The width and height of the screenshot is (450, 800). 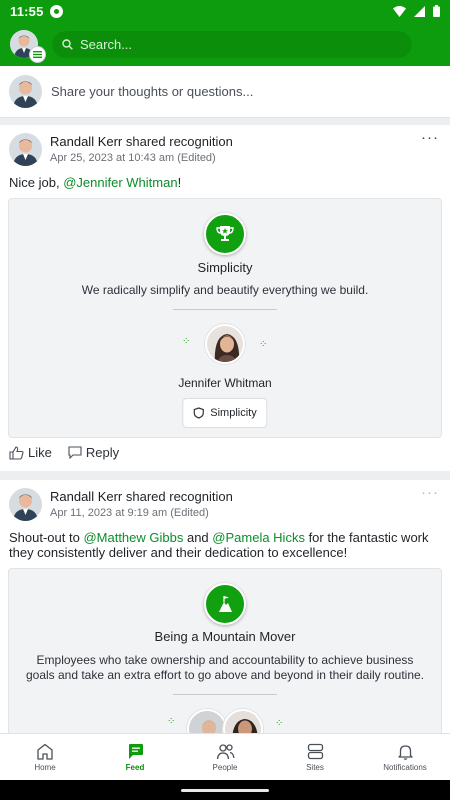 I want to click on trophy-icon, so click(x=225, y=234).